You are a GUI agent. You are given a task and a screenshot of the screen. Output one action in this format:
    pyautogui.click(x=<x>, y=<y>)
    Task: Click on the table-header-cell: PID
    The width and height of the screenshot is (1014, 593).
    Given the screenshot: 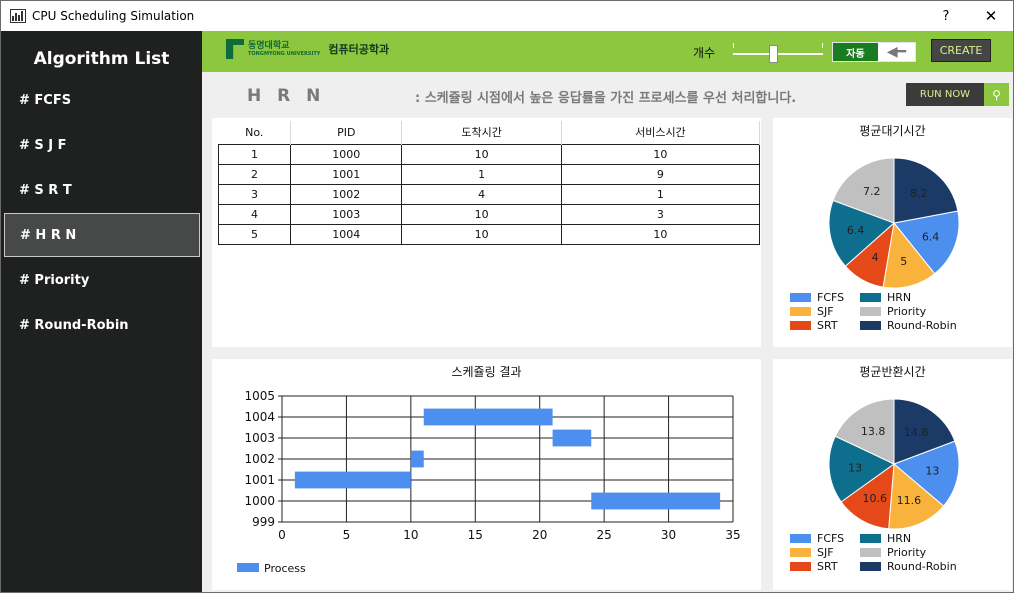 What is the action you would take?
    pyautogui.click(x=346, y=132)
    